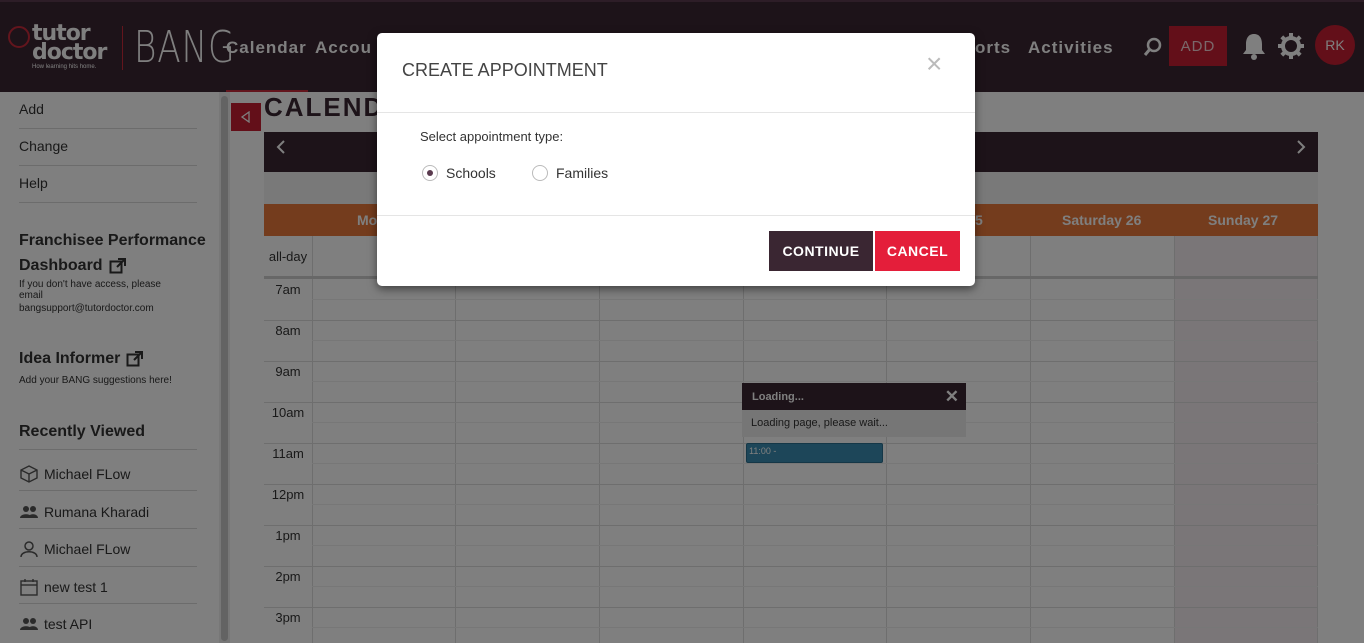 The width and height of the screenshot is (1364, 643). I want to click on close-icon: ×, so click(934, 64).